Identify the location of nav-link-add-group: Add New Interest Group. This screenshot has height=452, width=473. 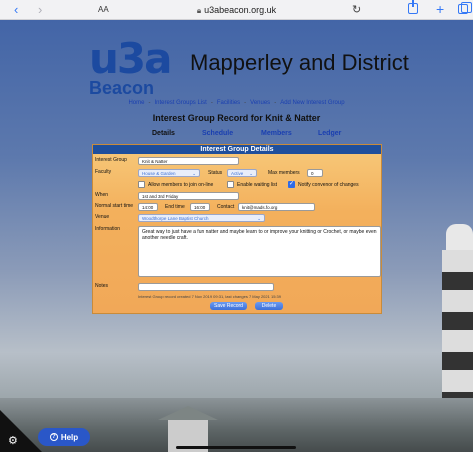
(312, 103).